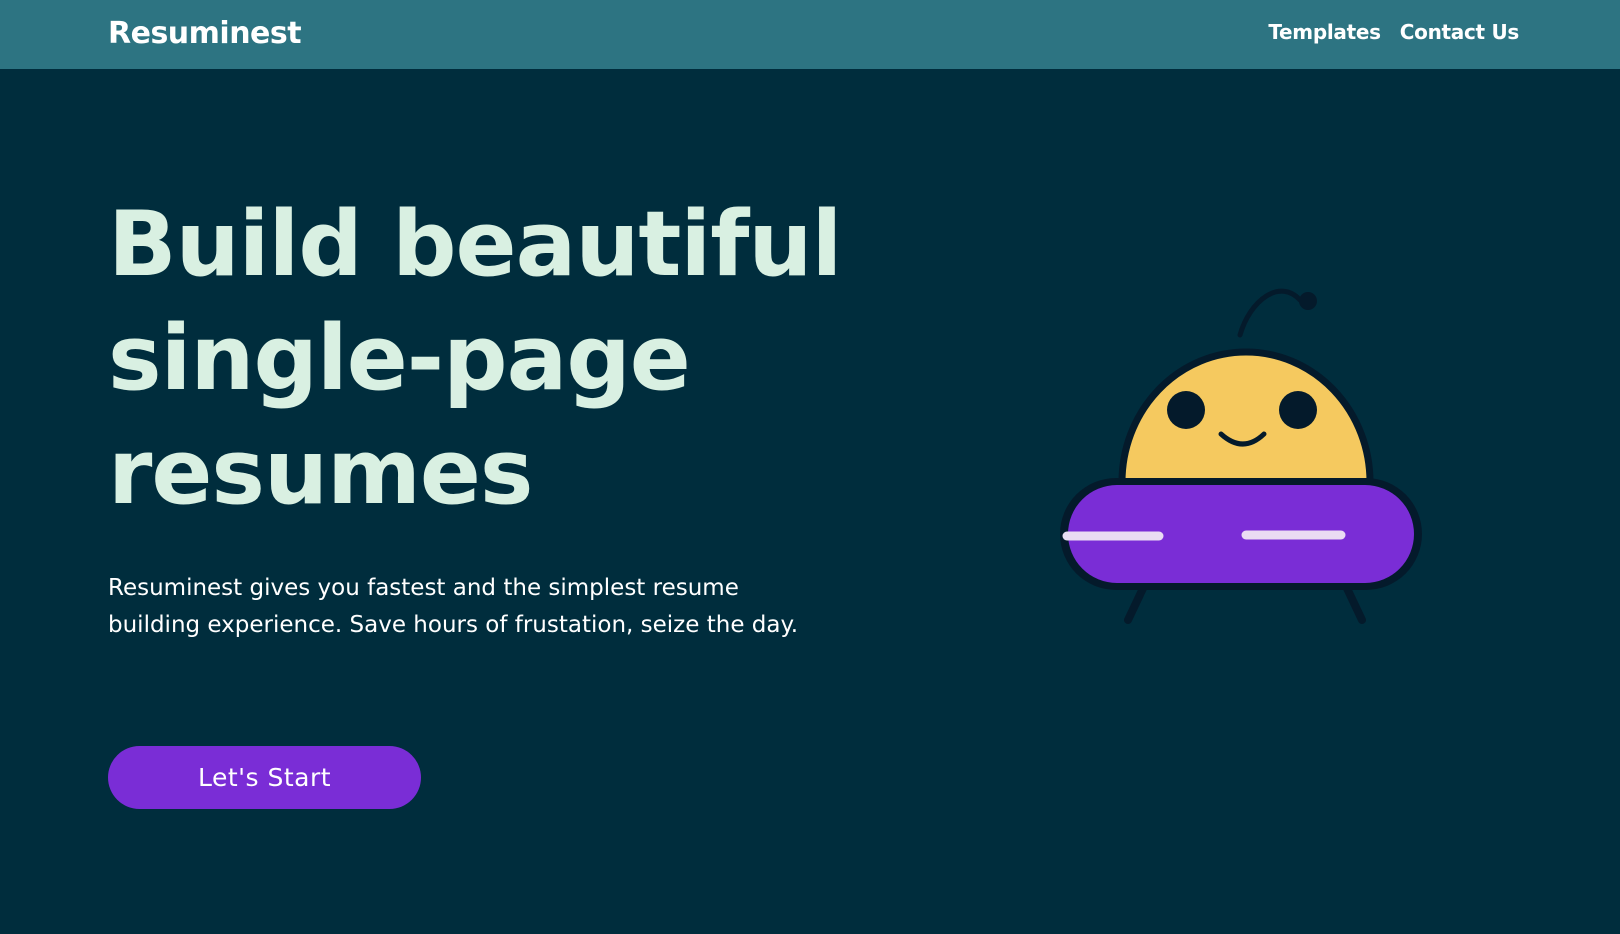  Describe the element at coordinates (1393, 32) in the screenshot. I see `main-nav: Templates Contact Us` at that location.